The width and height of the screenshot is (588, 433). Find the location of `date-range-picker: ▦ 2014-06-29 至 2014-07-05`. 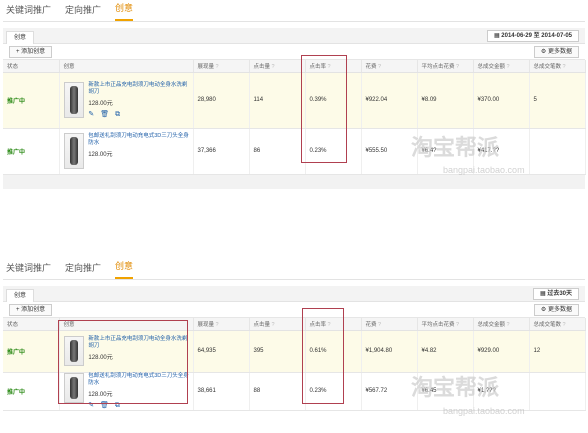

date-range-picker: ▦ 2014-06-29 至 2014-07-05 is located at coordinates (532, 36).